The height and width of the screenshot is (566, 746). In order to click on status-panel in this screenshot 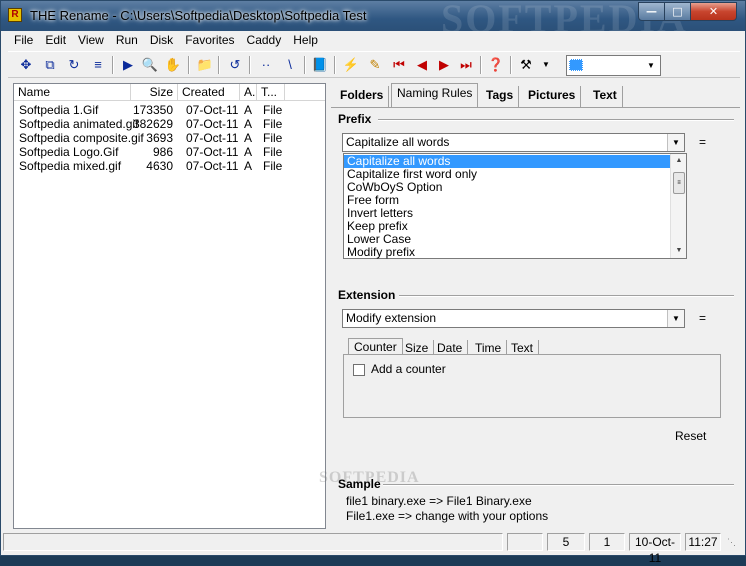, I will do `click(525, 542)`.